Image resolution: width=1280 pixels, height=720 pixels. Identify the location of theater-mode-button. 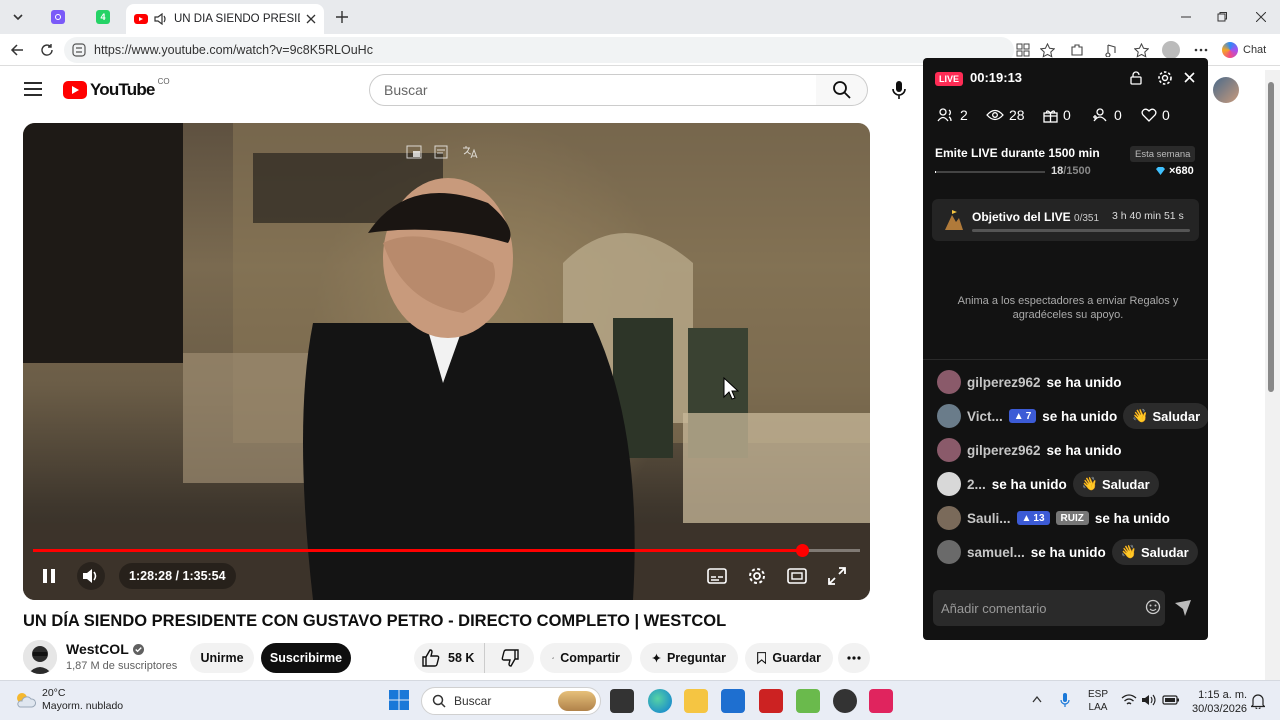
(797, 576).